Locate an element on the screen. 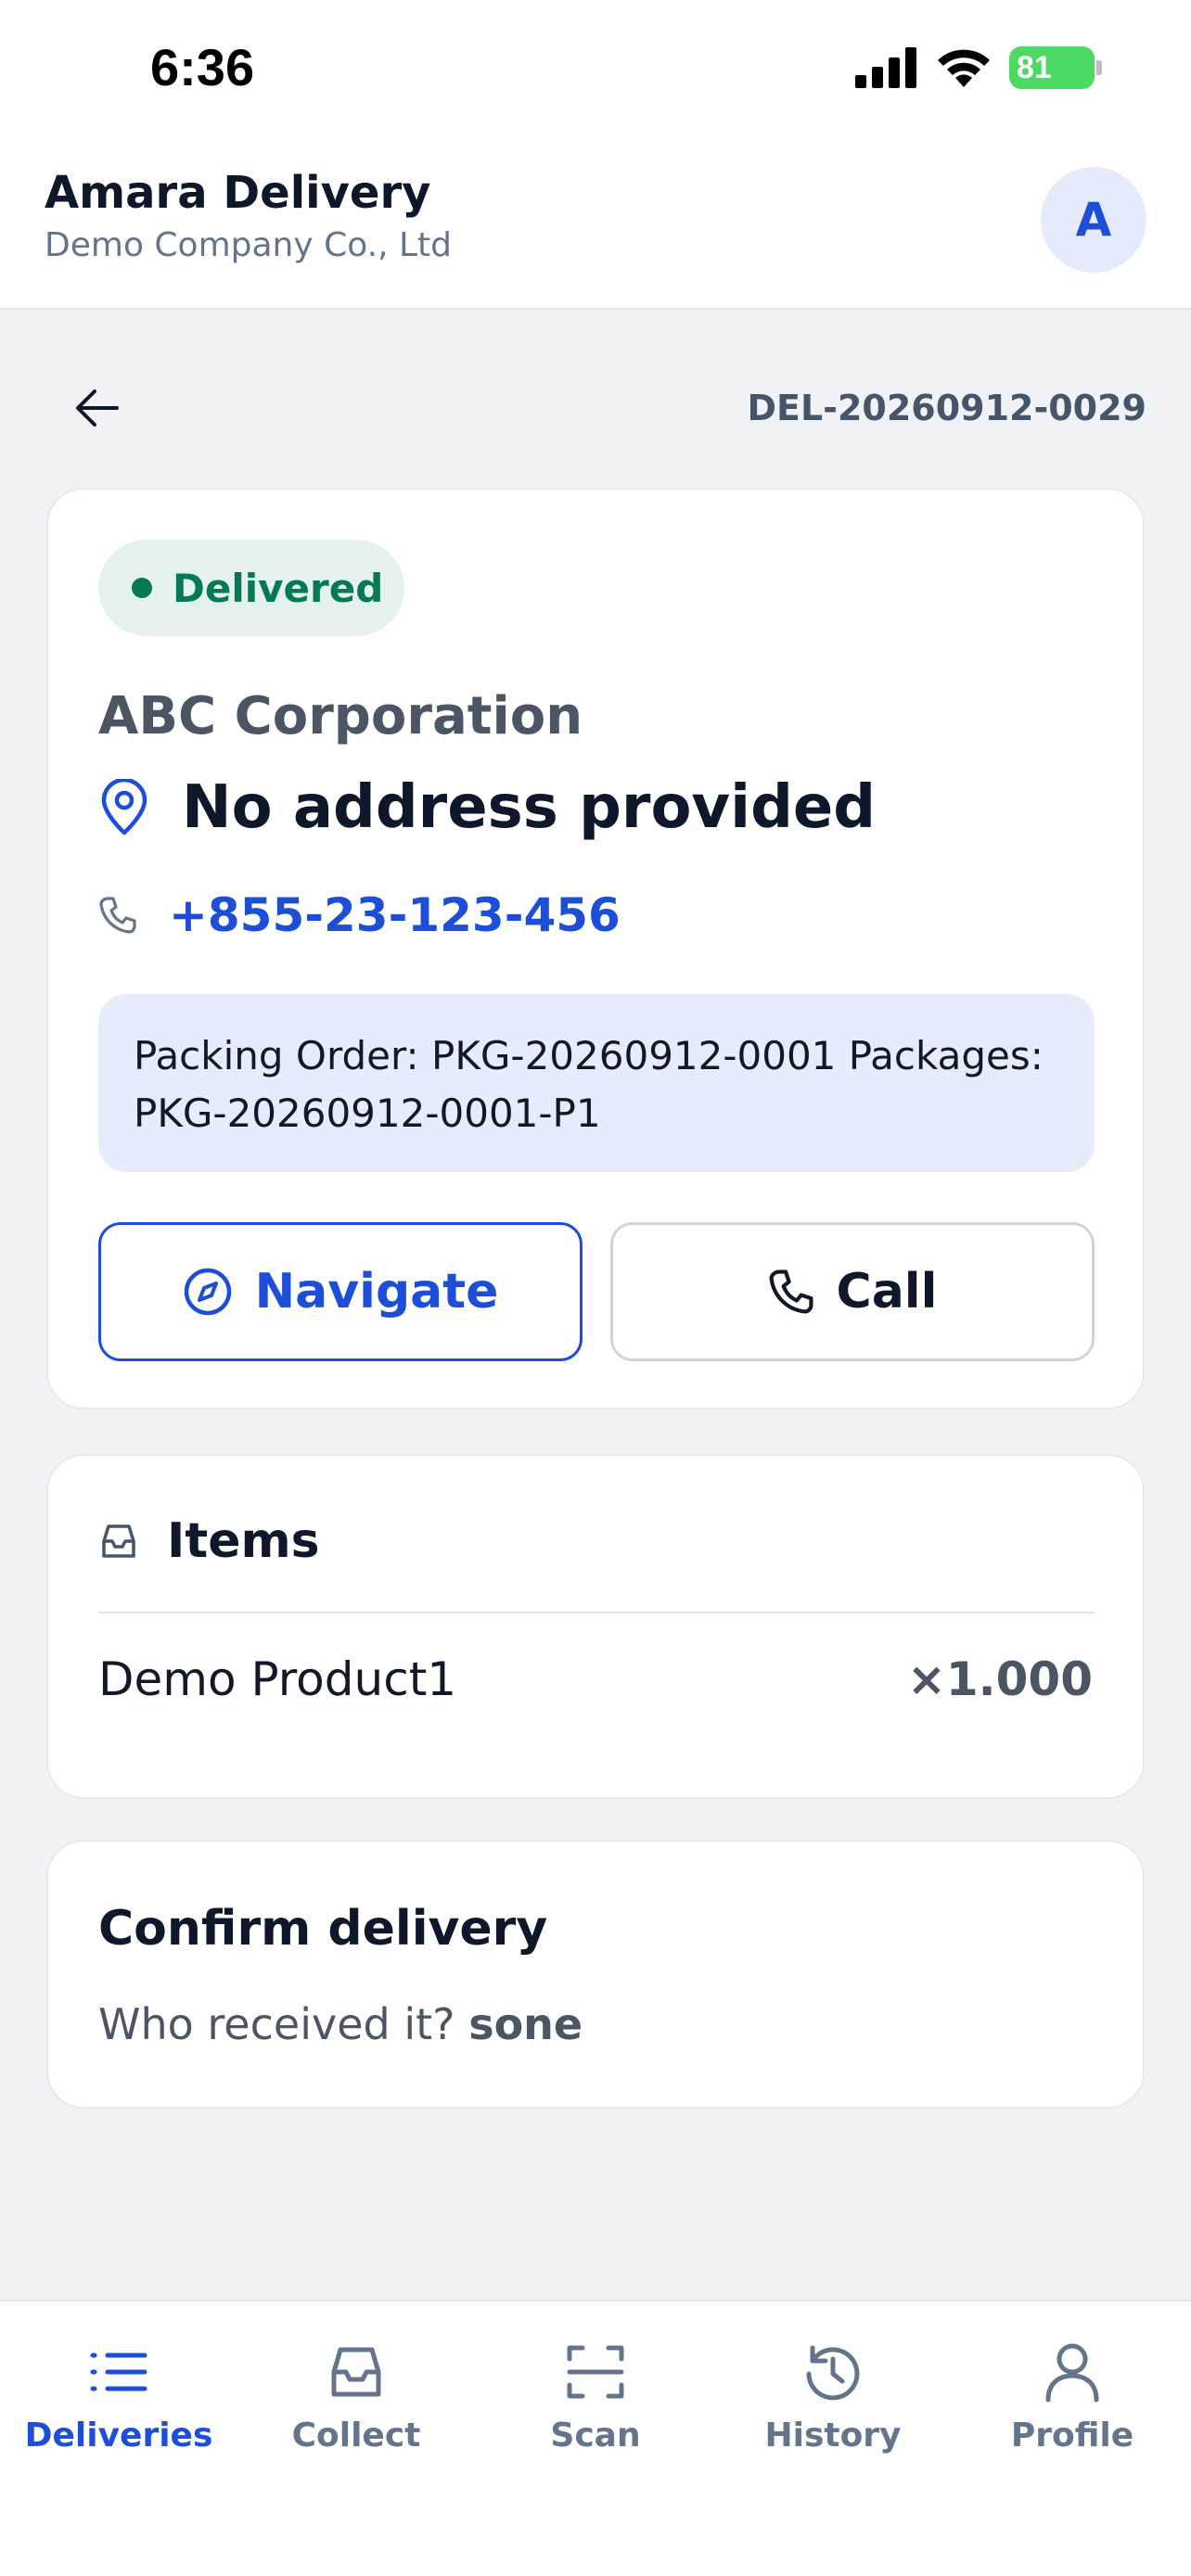  tab-label: Collect is located at coordinates (356, 2436).